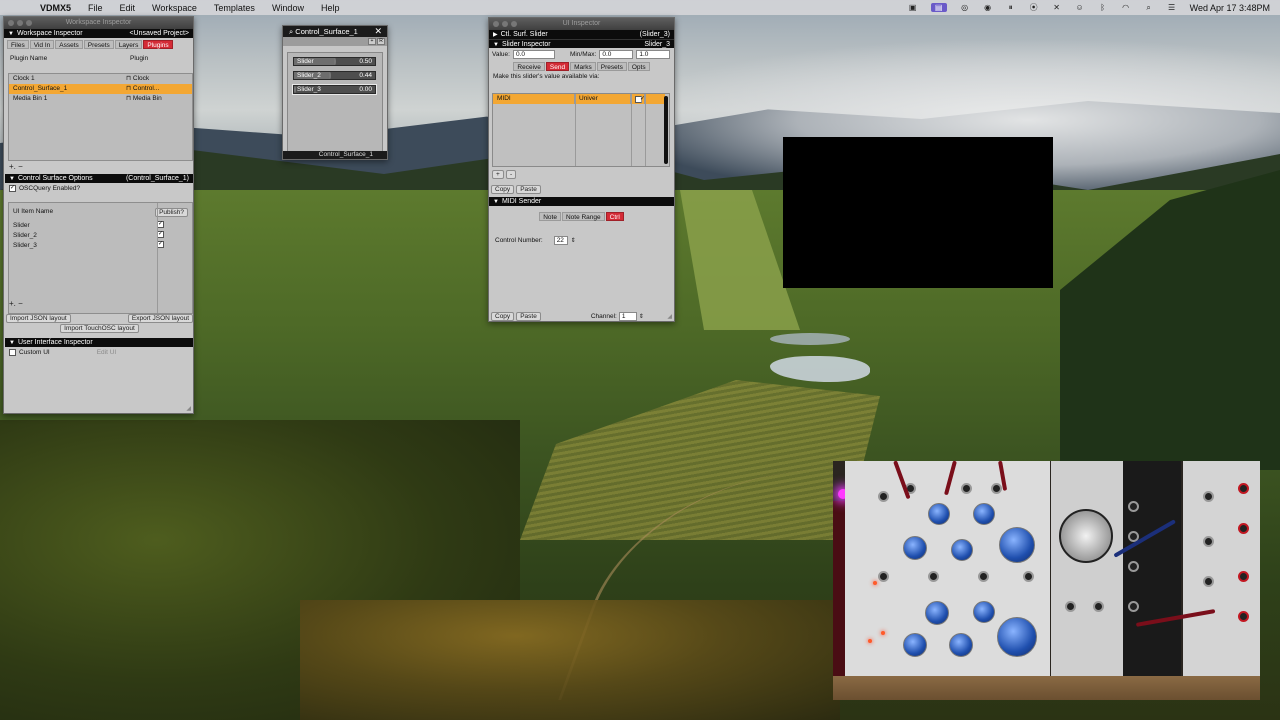  I want to click on max-field: 1.0, so click(653, 54).